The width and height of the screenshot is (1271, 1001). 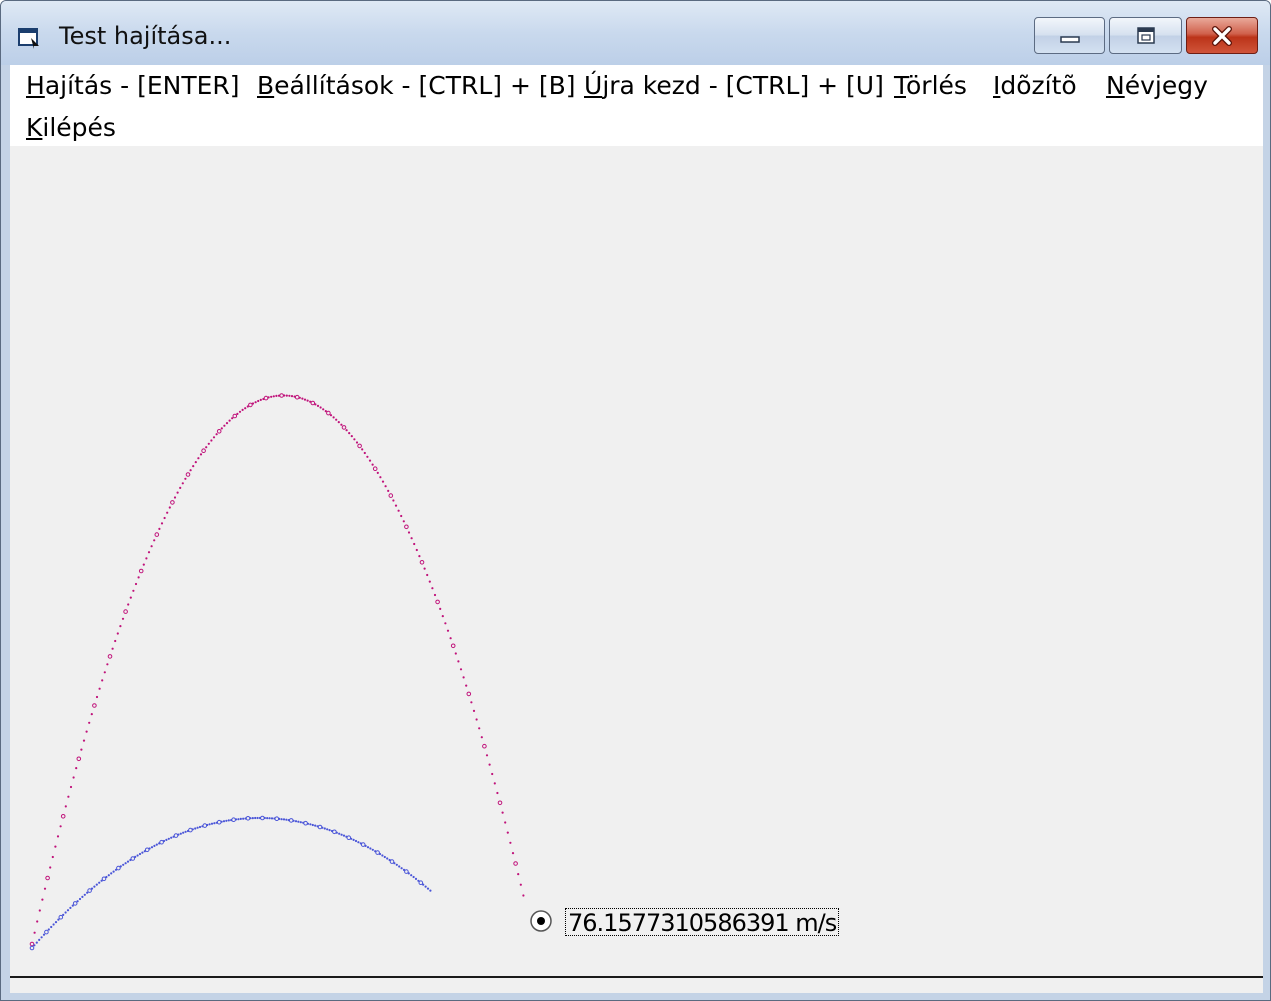 I want to click on radio-button, so click(x=541, y=921).